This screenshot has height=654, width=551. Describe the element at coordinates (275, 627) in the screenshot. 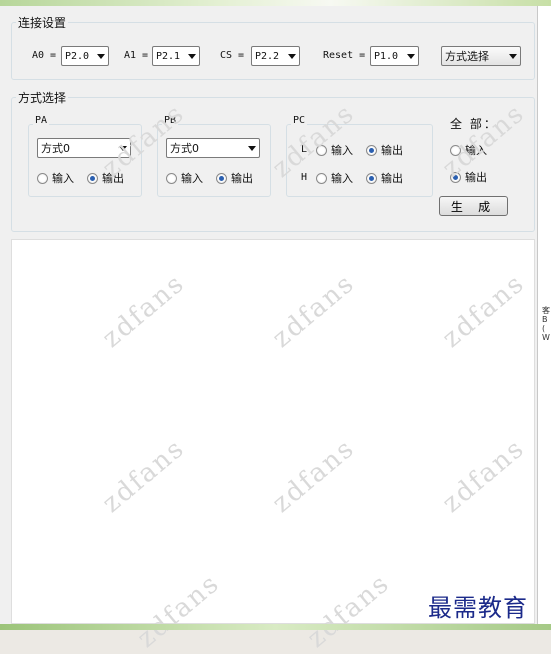

I see `window-bottom-border` at that location.